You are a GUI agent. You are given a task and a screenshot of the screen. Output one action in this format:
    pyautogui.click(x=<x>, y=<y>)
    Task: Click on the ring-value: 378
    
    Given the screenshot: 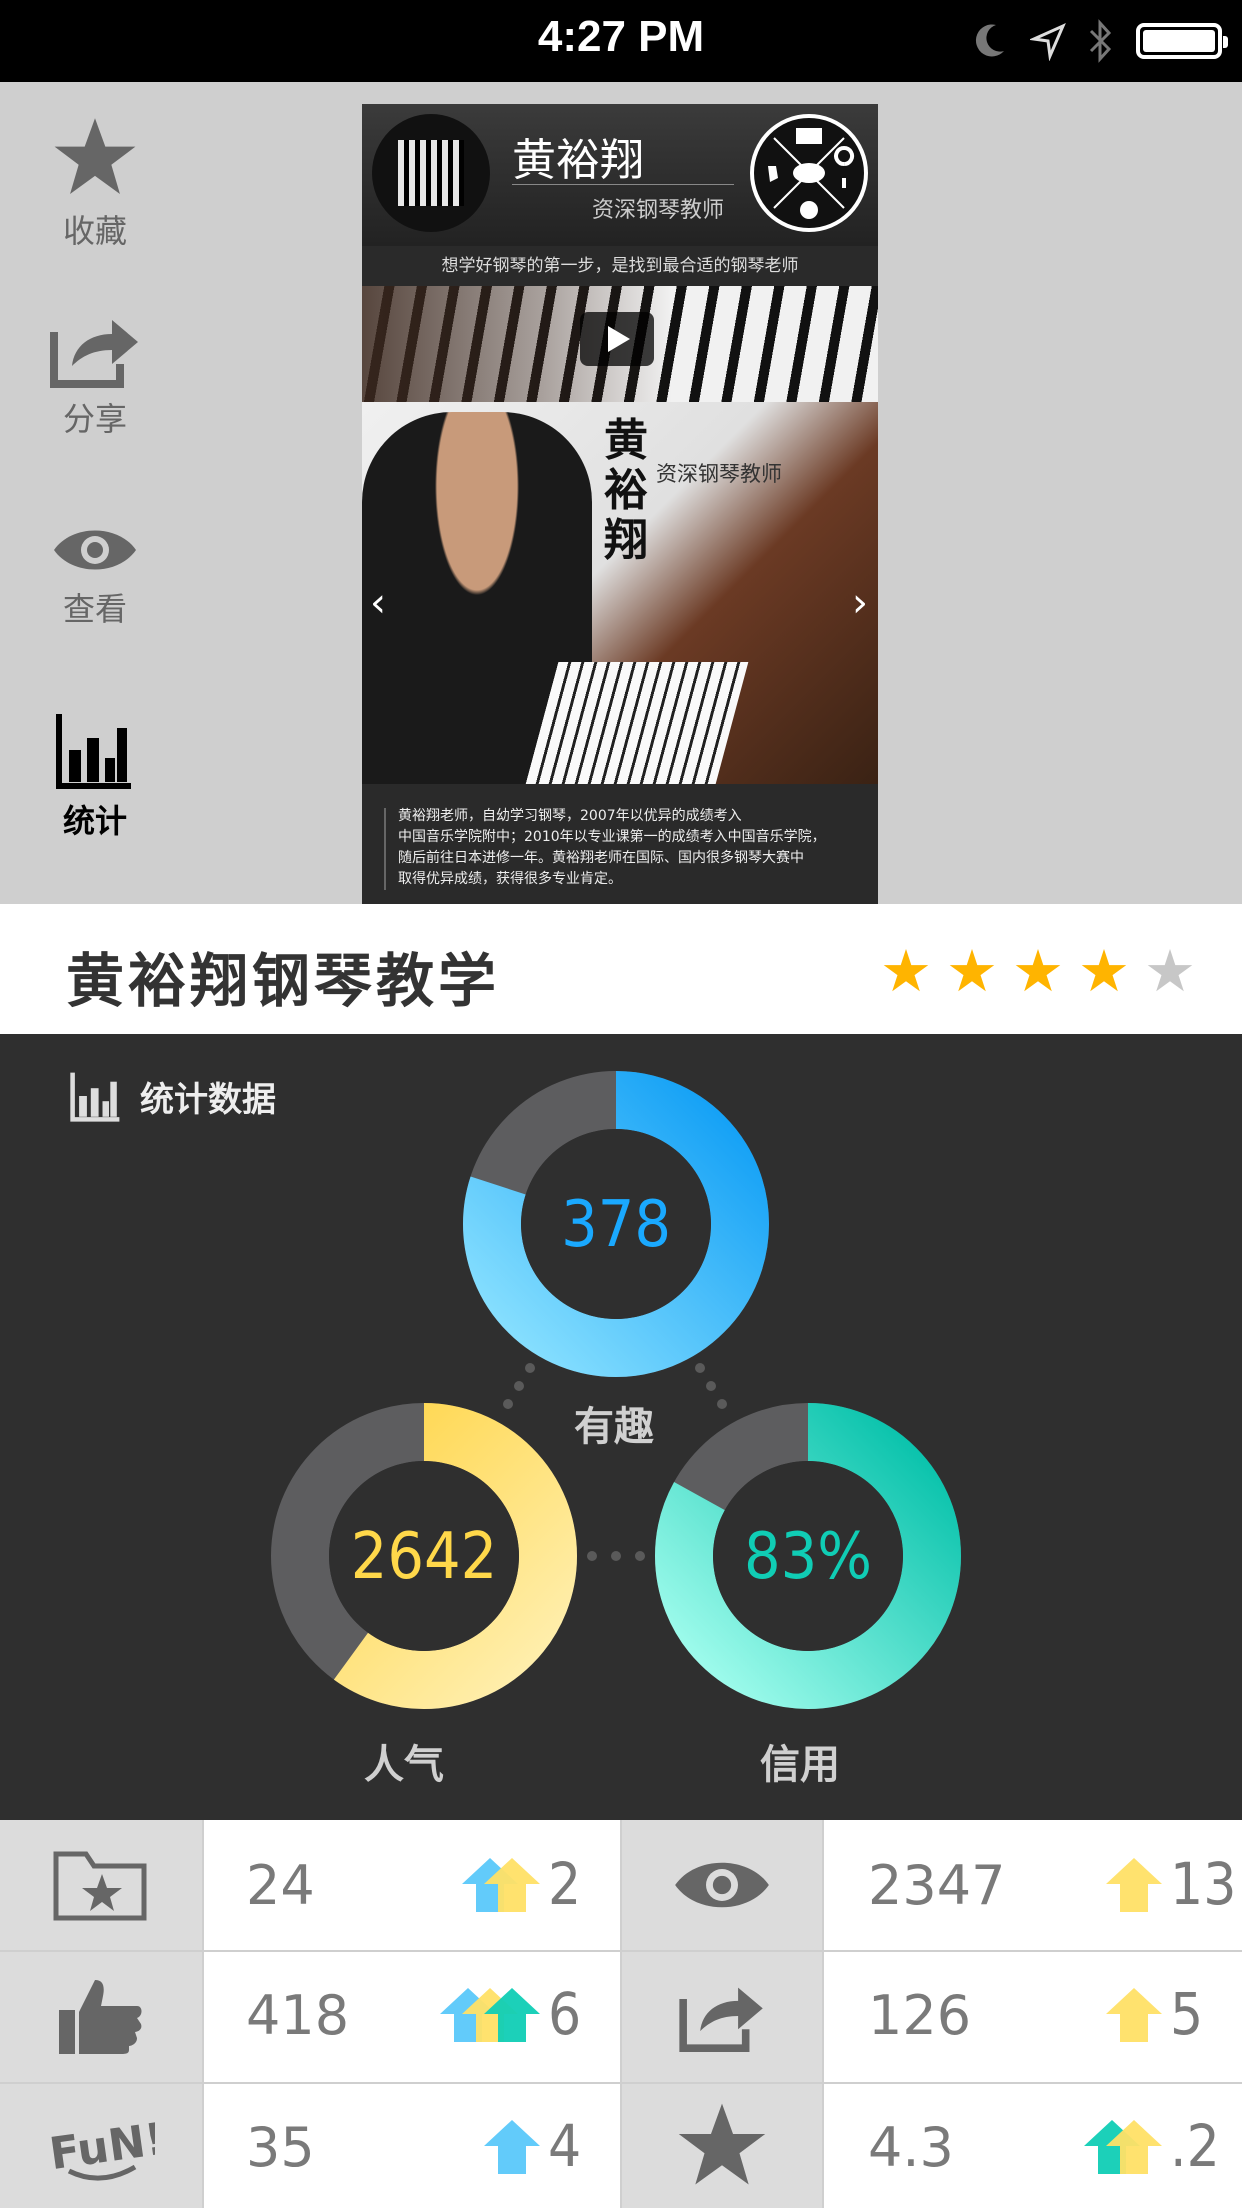 What is the action you would take?
    pyautogui.click(x=616, y=1225)
    